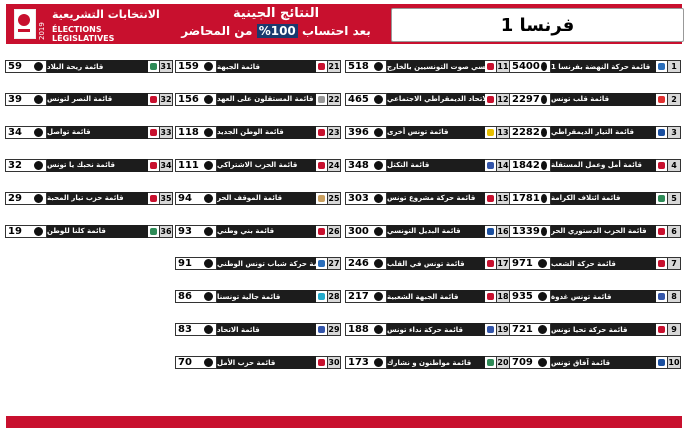  I want to click on vote-count: 188, so click(366, 330).